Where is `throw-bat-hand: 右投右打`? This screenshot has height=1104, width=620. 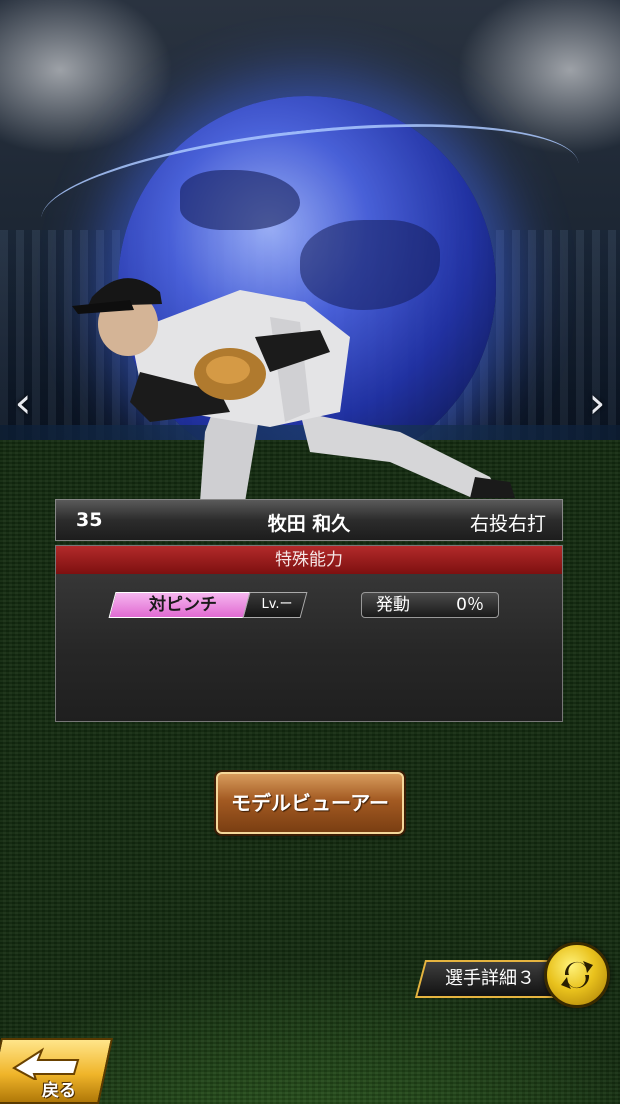
throw-bat-hand: 右投右打 is located at coordinates (507, 524).